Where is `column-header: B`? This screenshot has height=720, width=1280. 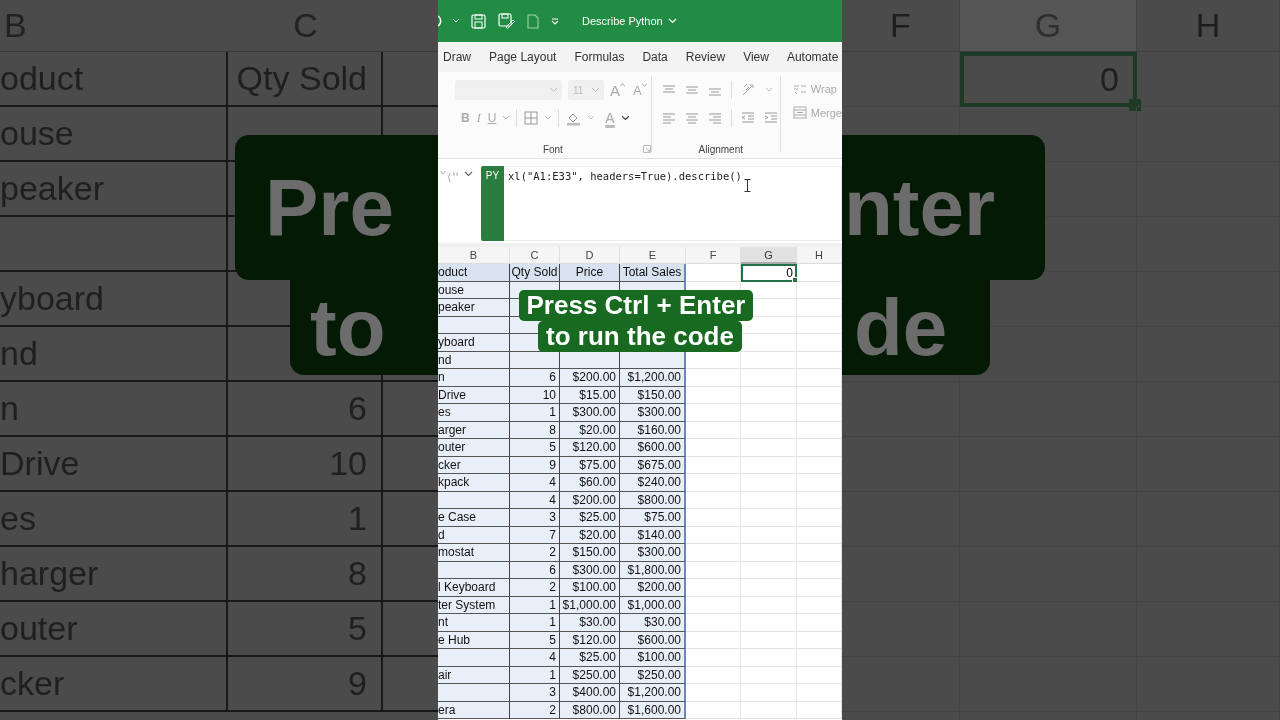 column-header: B is located at coordinates (474, 255).